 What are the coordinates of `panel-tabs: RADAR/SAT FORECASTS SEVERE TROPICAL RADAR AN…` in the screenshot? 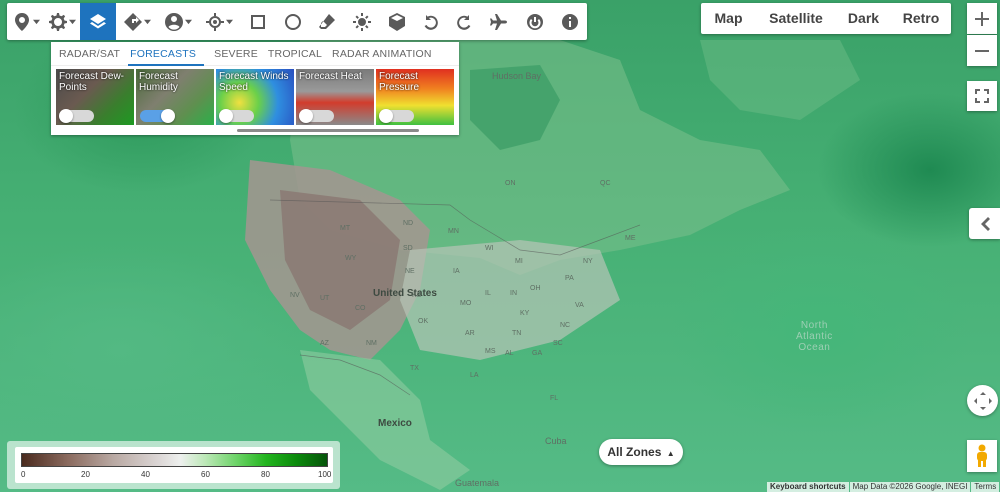 It's located at (255, 54).